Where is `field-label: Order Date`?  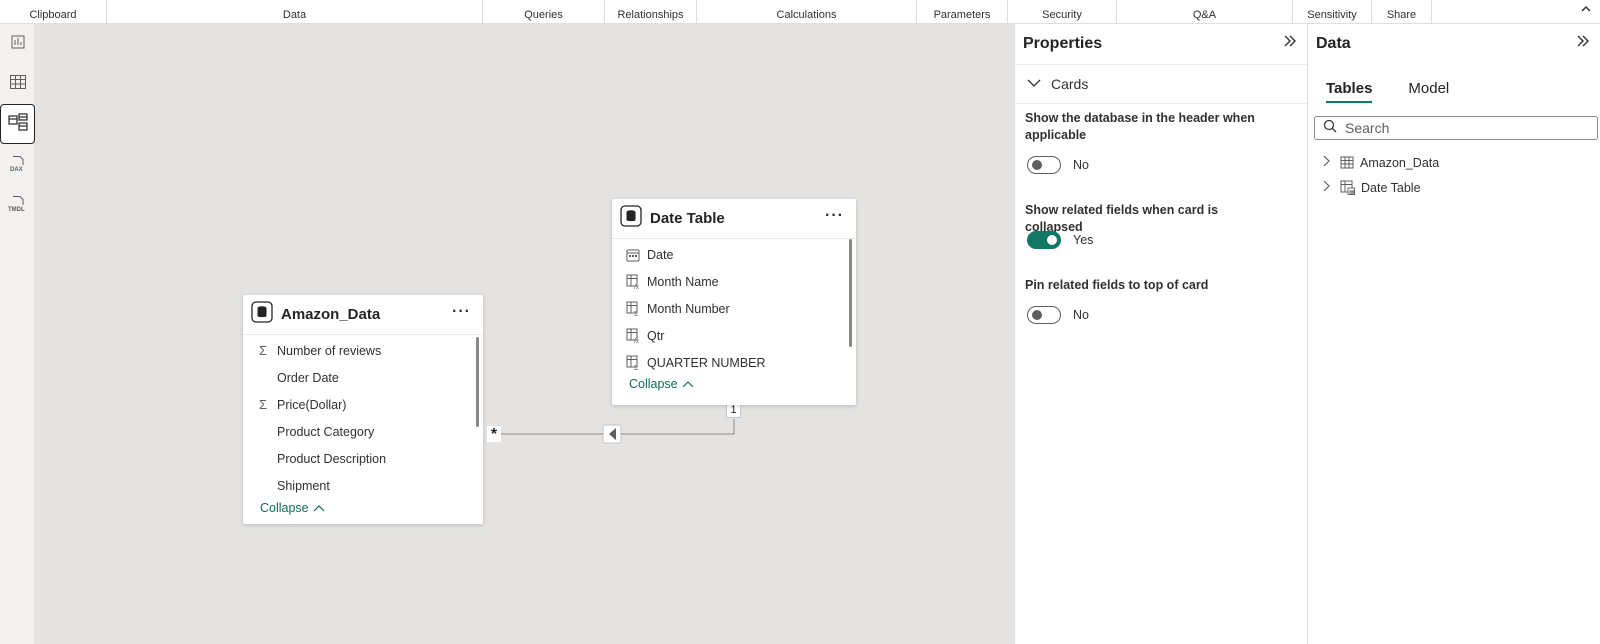 field-label: Order Date is located at coordinates (308, 377).